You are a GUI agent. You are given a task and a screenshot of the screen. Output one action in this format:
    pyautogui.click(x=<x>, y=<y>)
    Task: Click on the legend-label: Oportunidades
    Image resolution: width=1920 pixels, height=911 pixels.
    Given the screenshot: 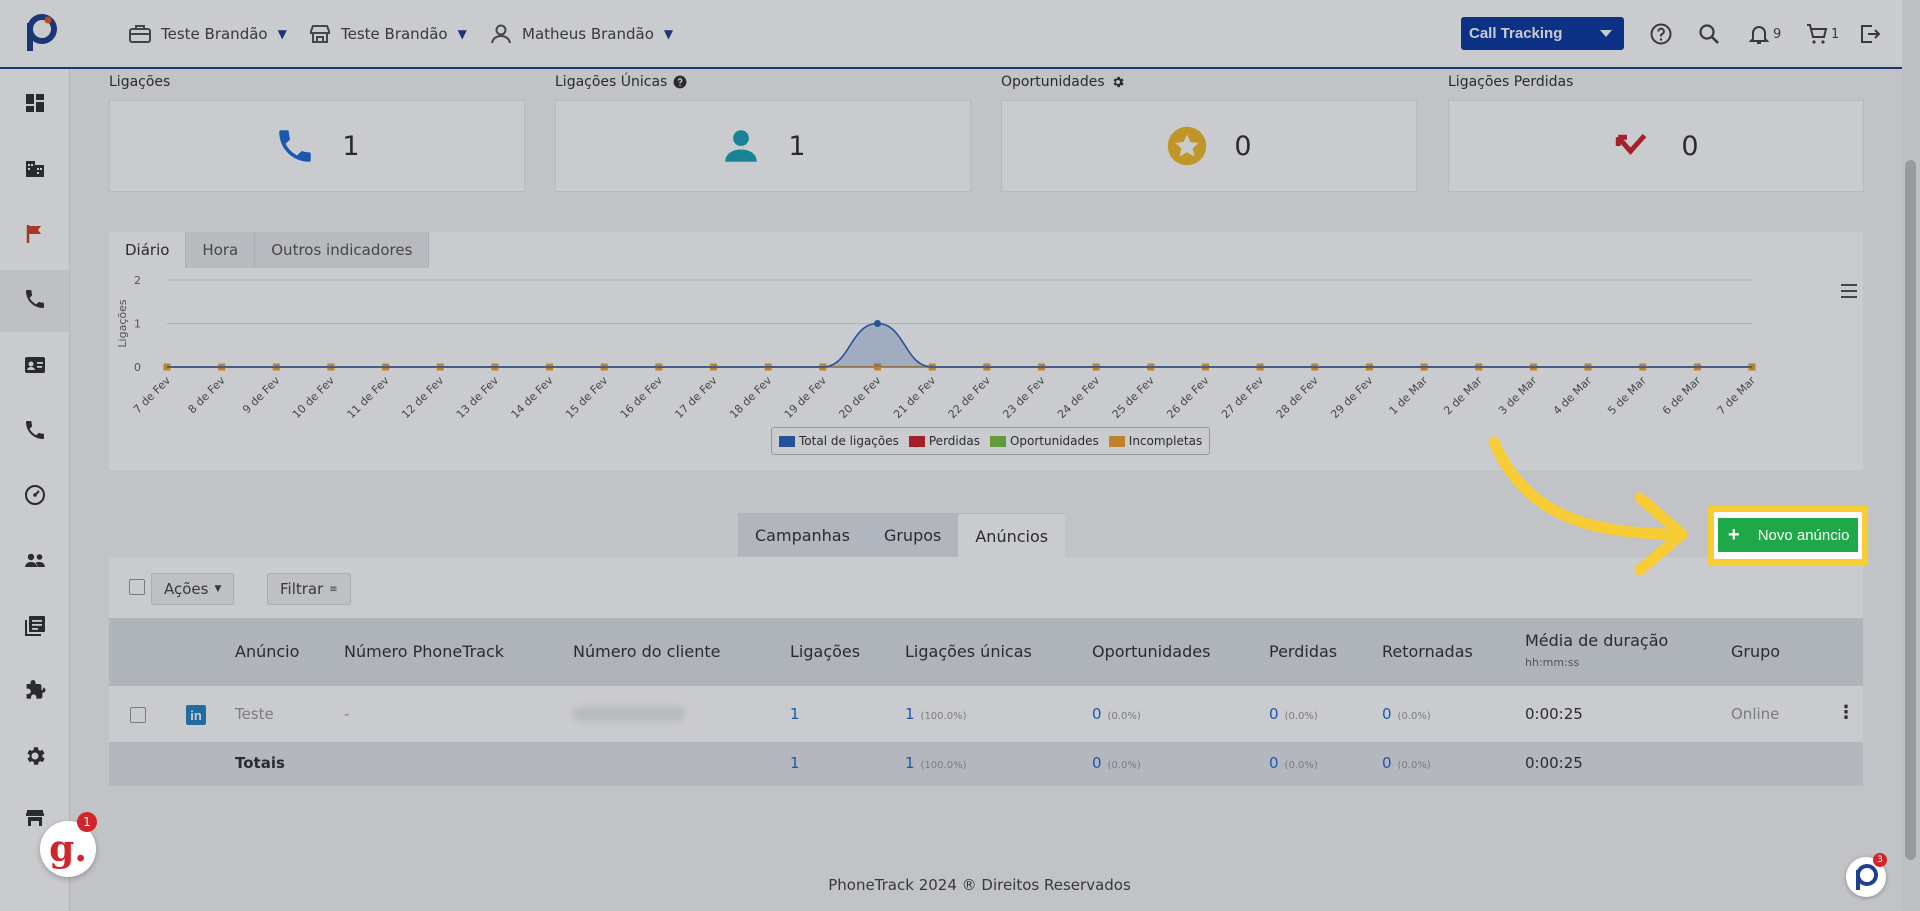 What is the action you would take?
    pyautogui.click(x=1054, y=441)
    